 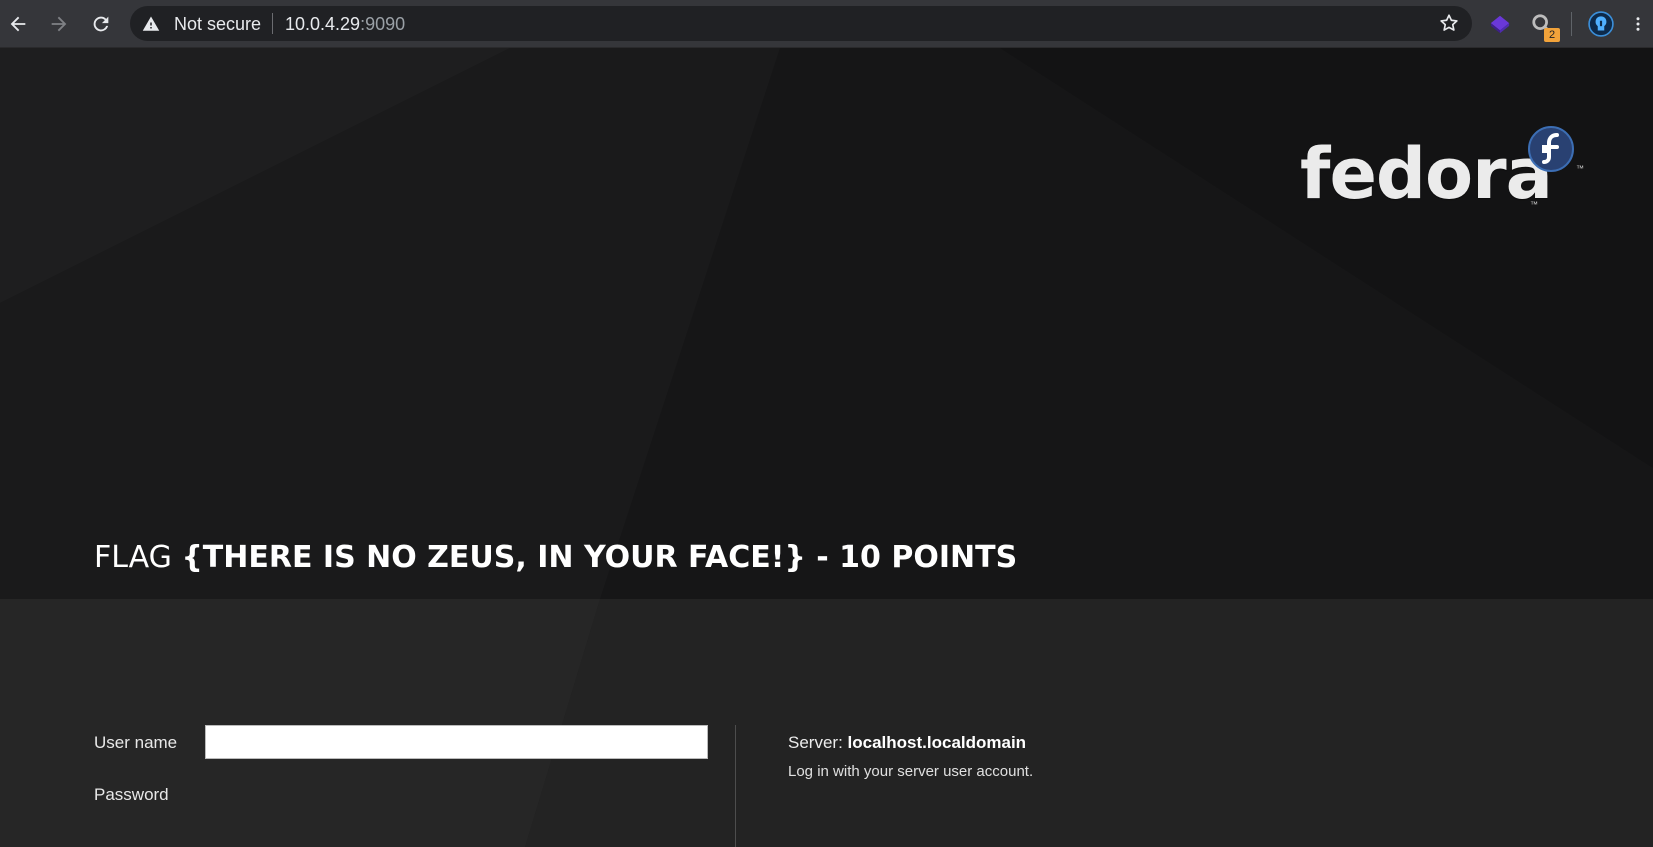 I want to click on extension-badge-count: 2, so click(x=1552, y=35).